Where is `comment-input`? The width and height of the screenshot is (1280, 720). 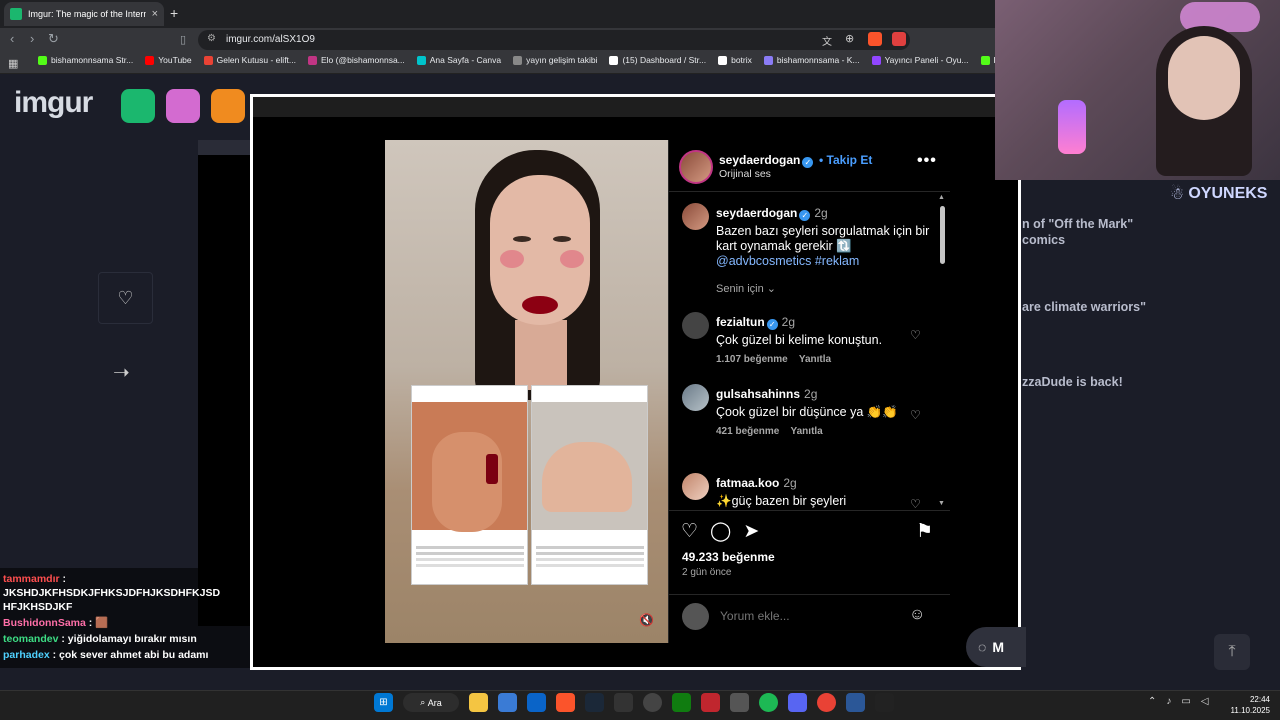 comment-input is located at coordinates (805, 616).